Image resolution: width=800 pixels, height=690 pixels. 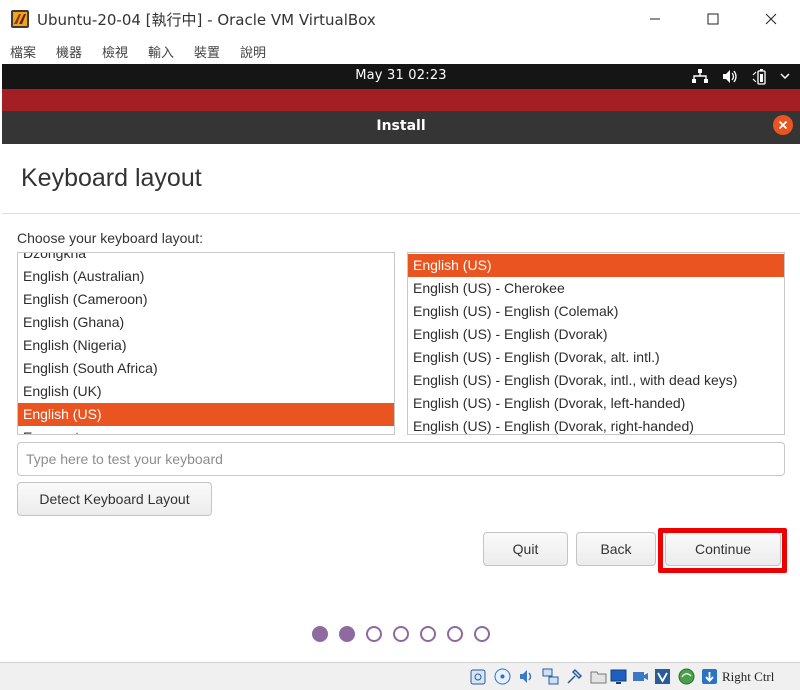 I want to click on guest-topbar: May 31 02:23, so click(x=401, y=76).